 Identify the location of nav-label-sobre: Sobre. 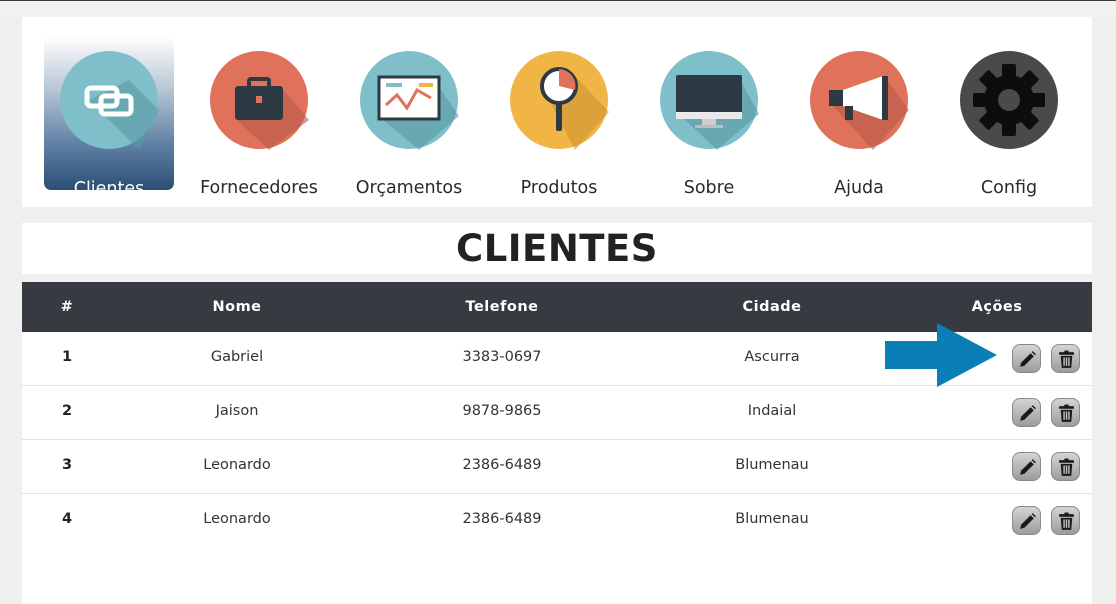
(709, 188).